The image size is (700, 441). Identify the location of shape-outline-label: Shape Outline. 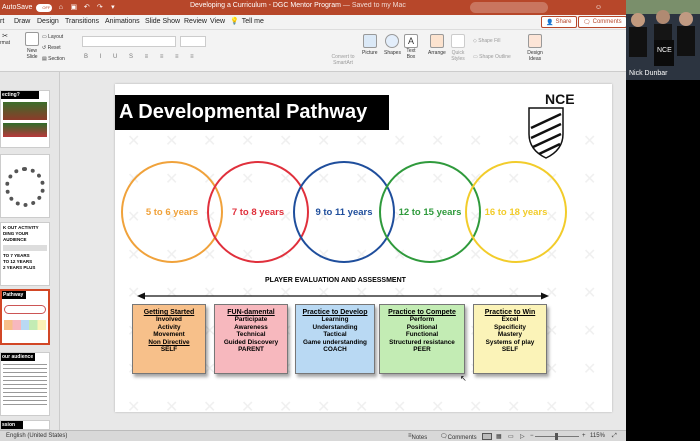
(495, 57).